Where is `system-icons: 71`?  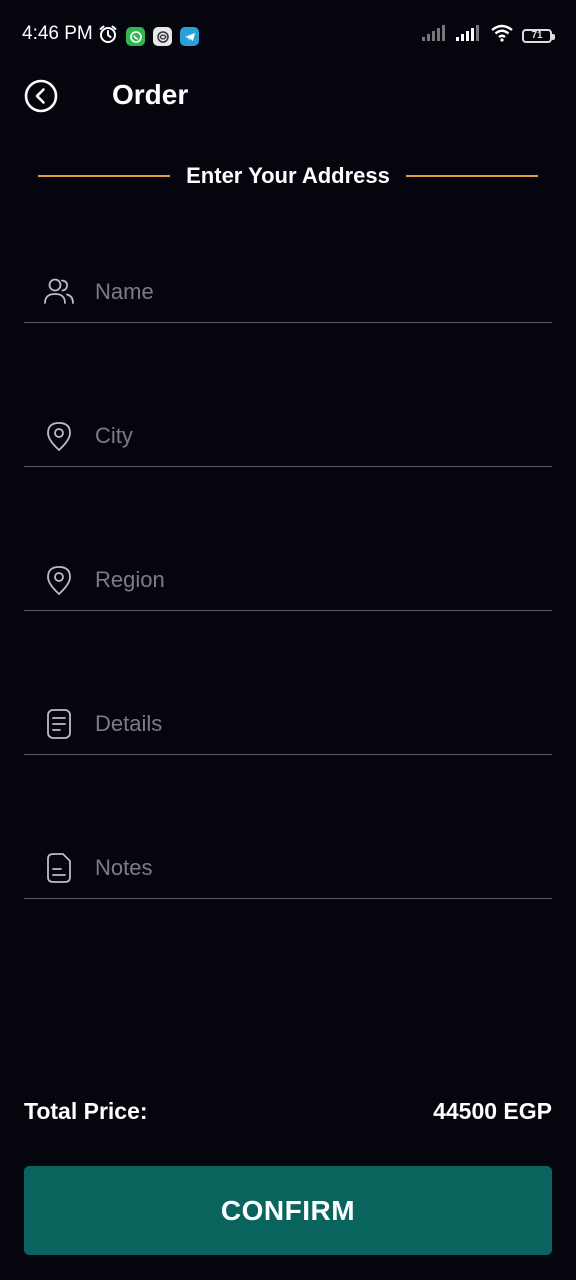 system-icons: 71 is located at coordinates (488, 35).